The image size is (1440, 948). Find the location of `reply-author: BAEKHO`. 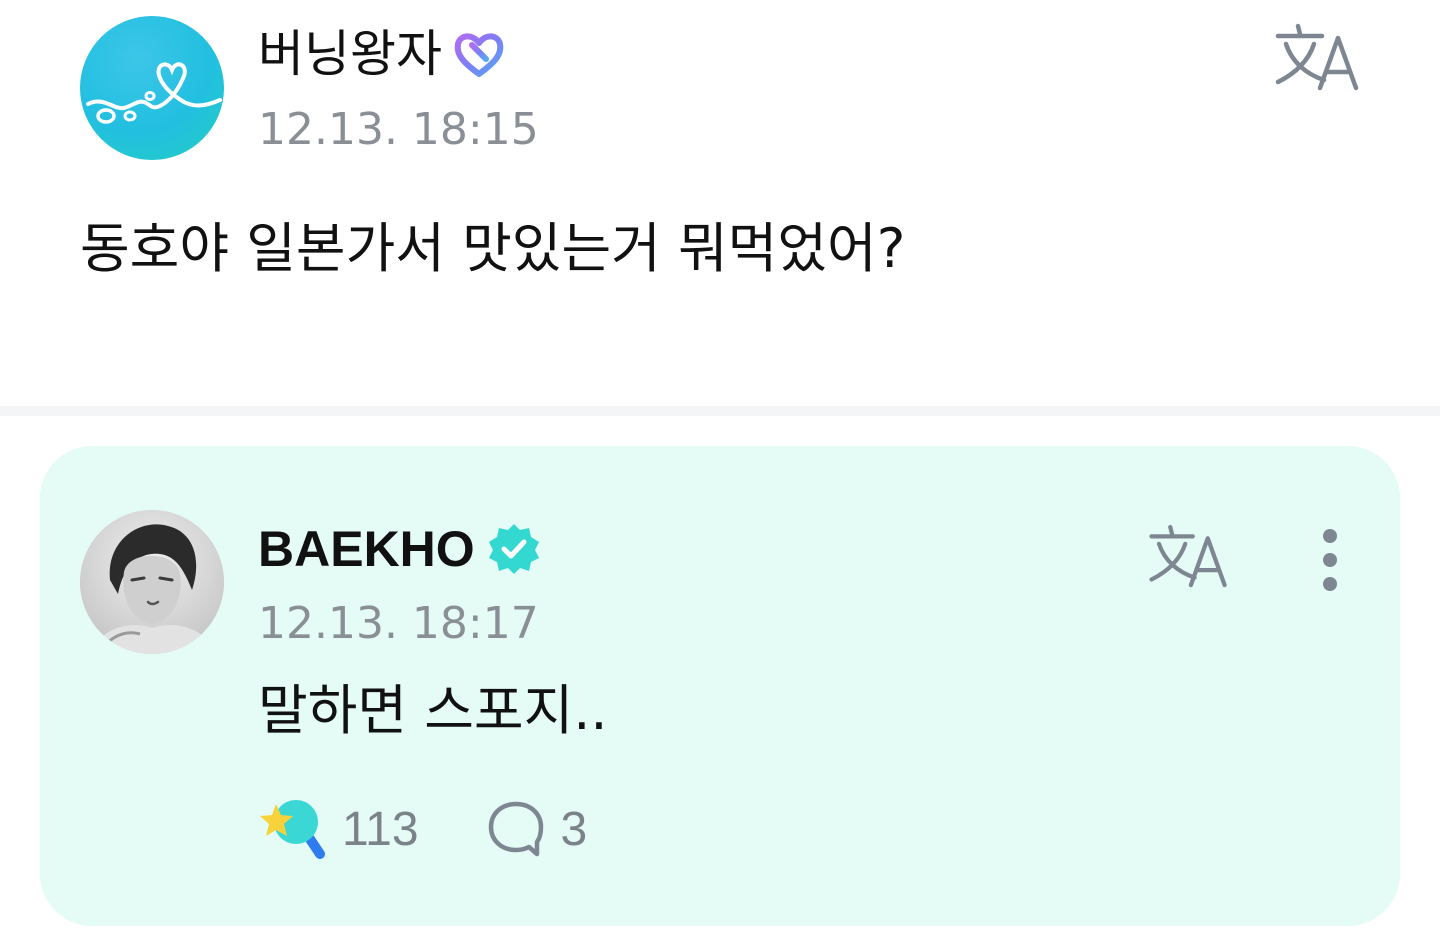

reply-author: BAEKHO is located at coordinates (399, 549).